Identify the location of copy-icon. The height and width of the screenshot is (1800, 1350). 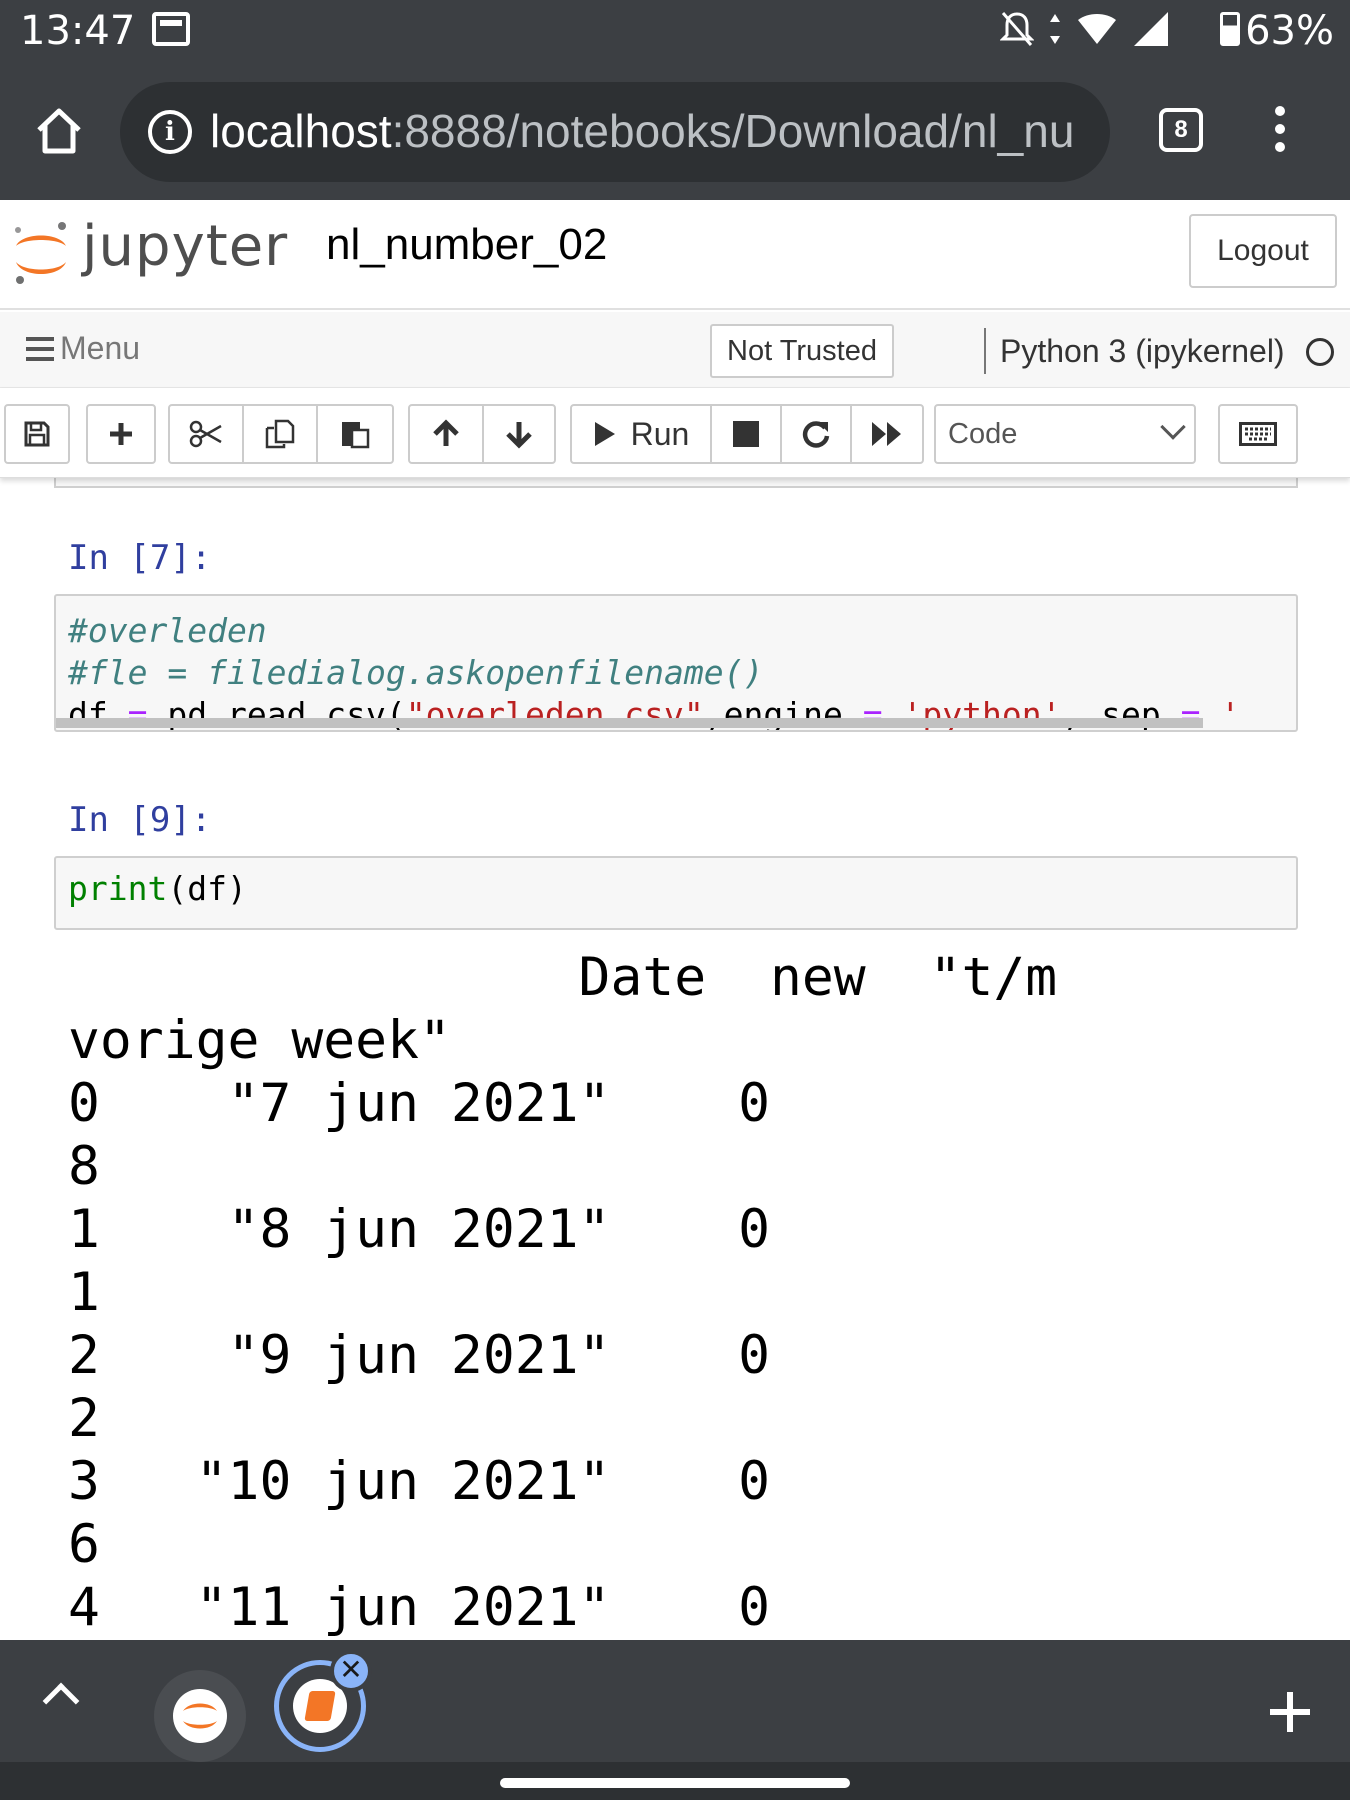
(280, 434).